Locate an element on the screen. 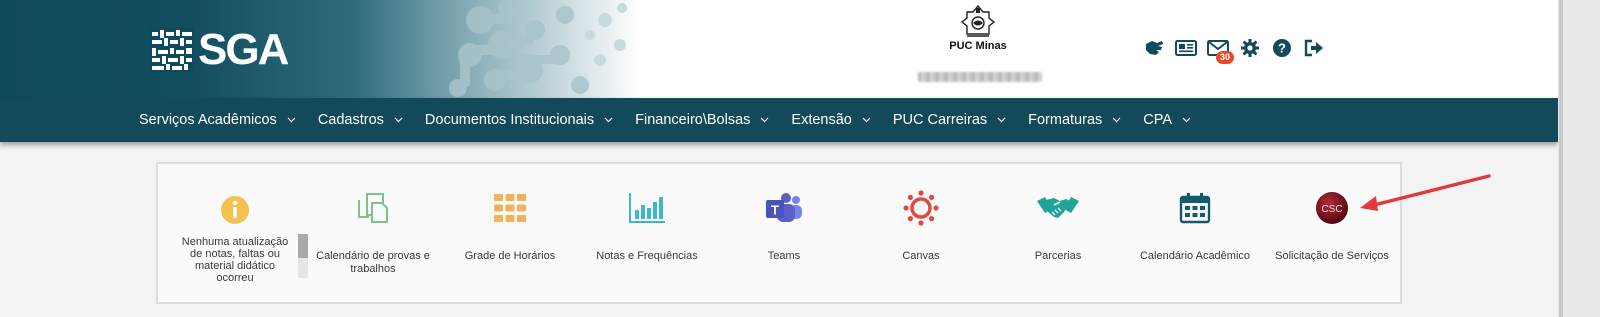 The width and height of the screenshot is (1600, 317). nav-item-label: Formaturas is located at coordinates (1065, 120).